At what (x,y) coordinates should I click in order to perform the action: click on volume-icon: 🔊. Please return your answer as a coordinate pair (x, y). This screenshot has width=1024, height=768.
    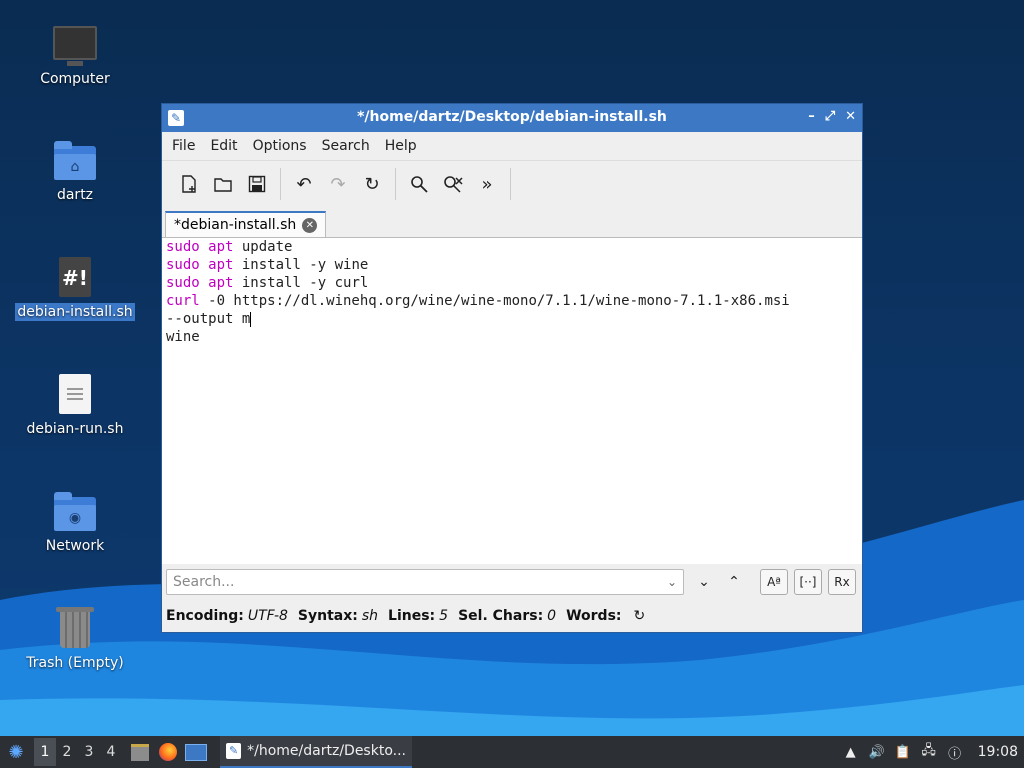
    Looking at the image, I should click on (877, 752).